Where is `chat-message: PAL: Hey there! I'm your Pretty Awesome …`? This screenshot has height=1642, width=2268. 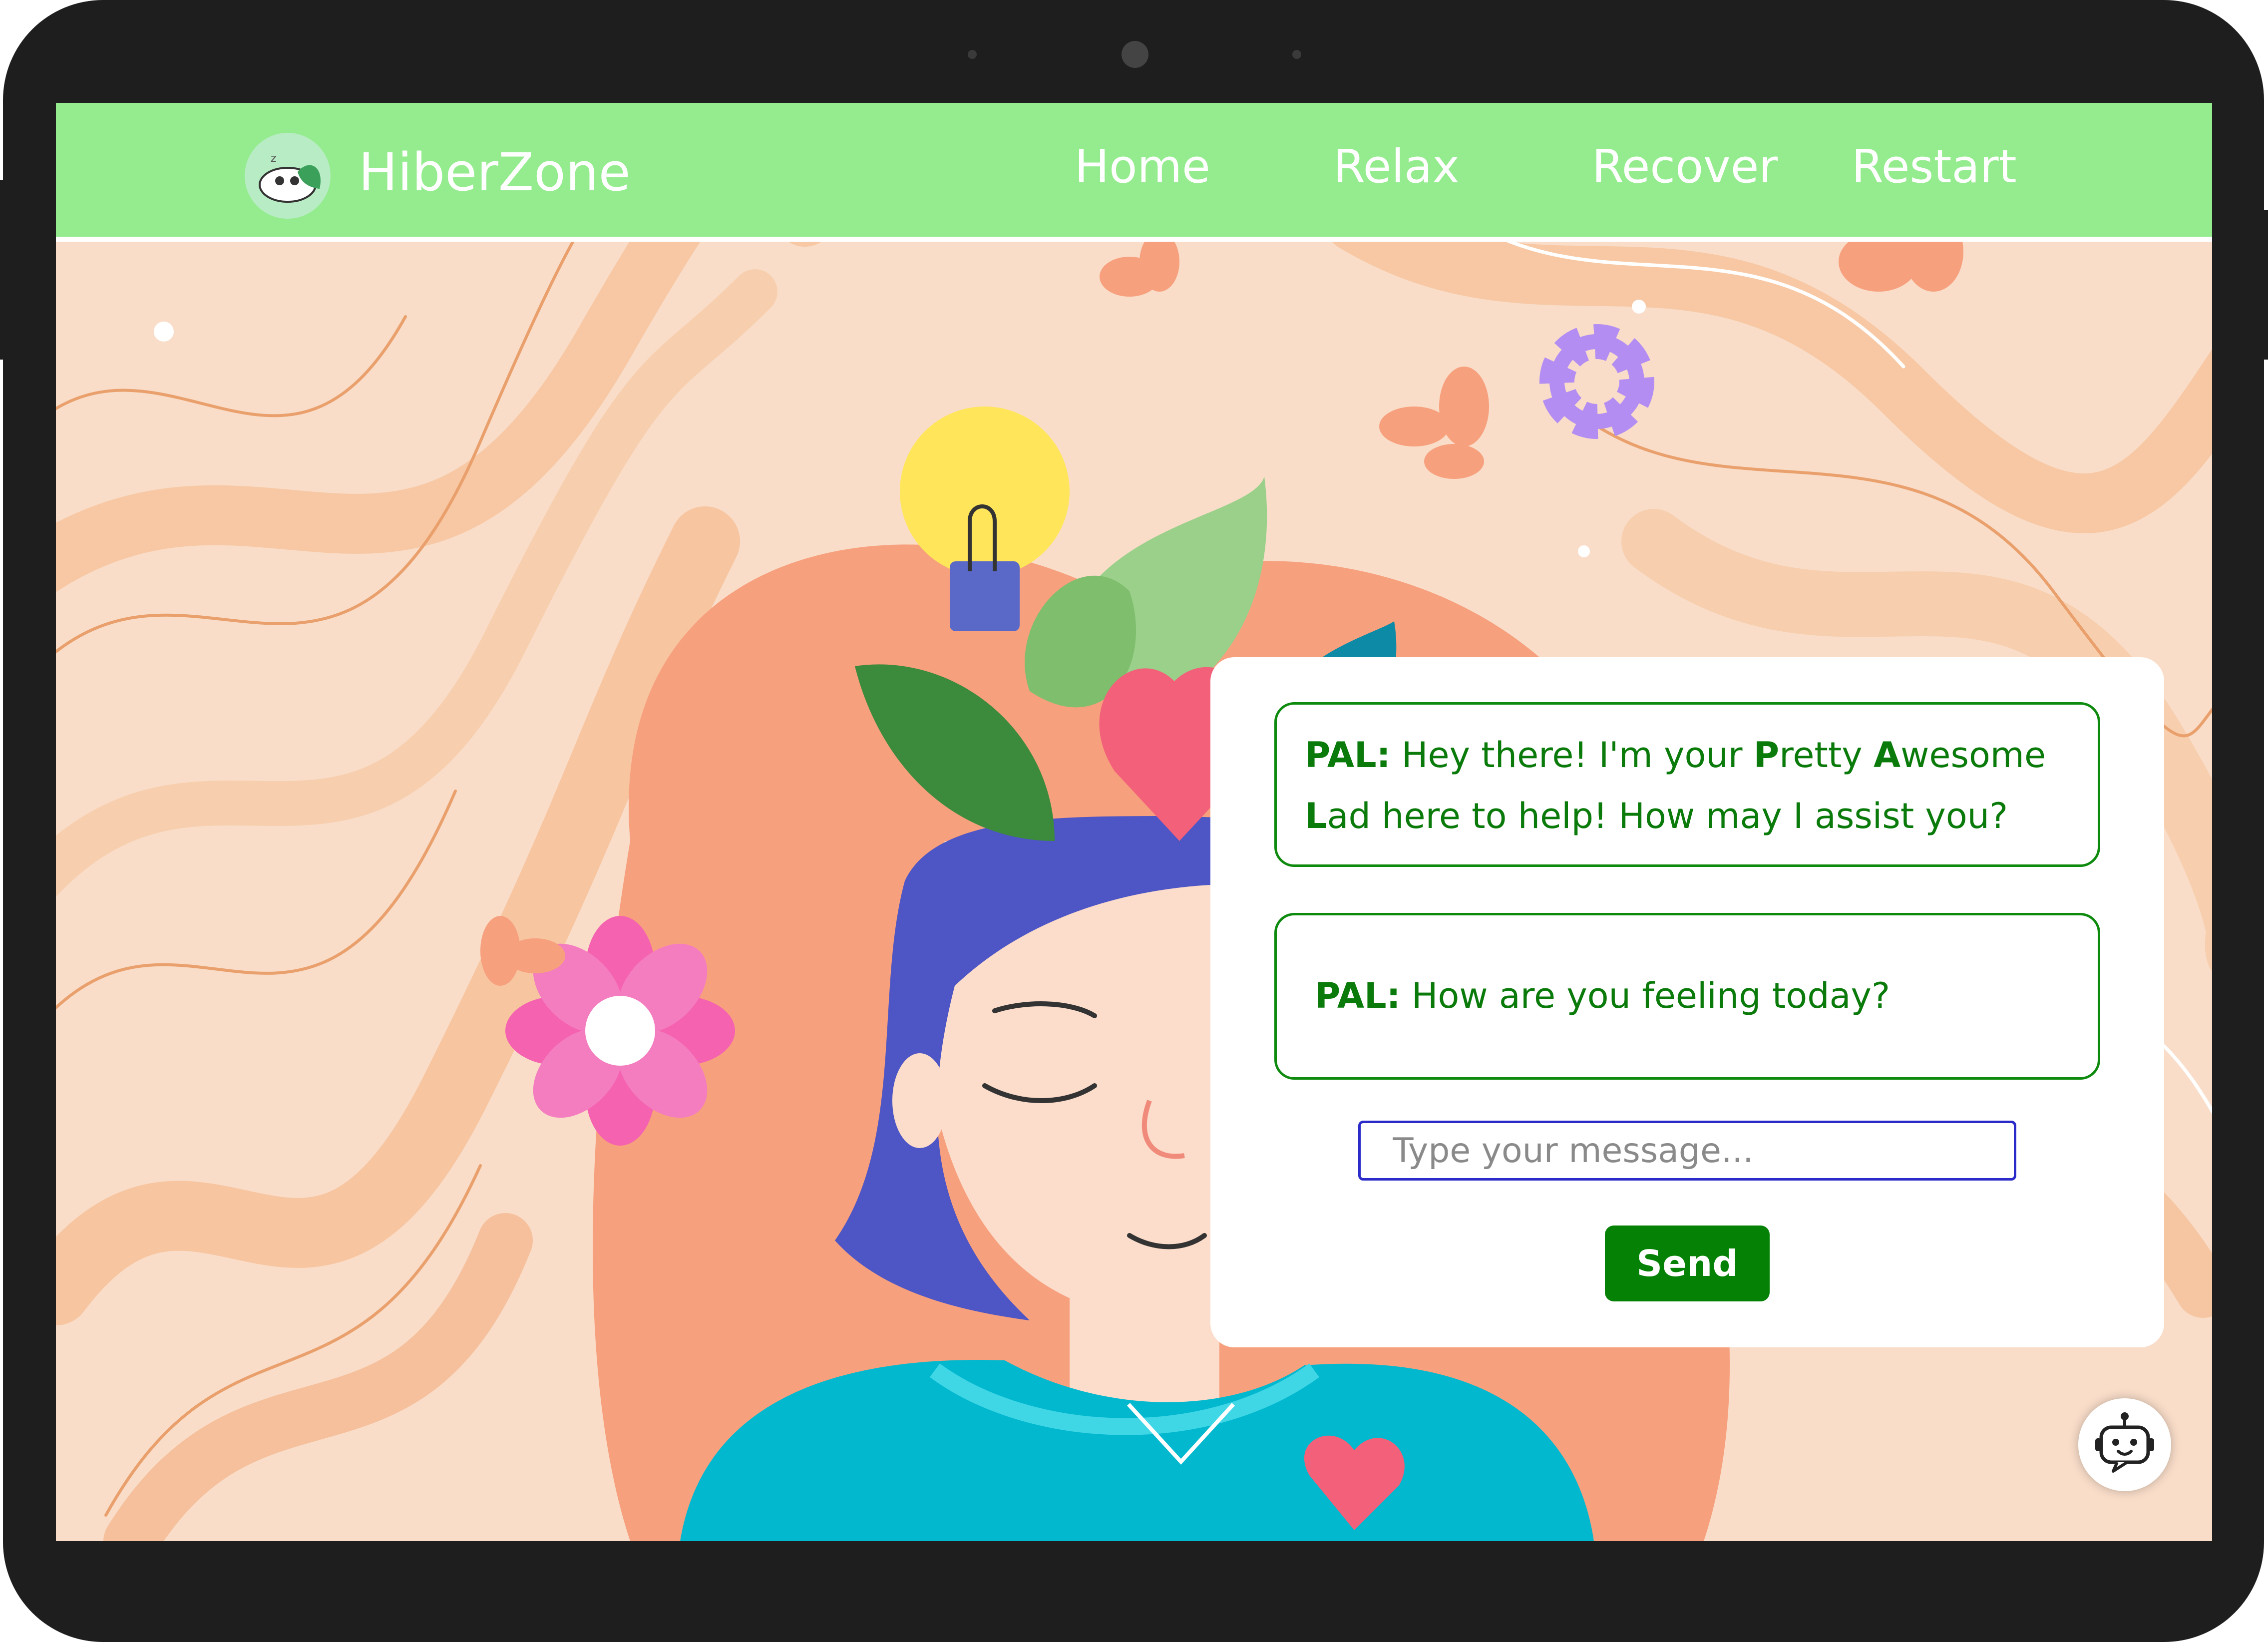
chat-message: PAL: Hey there! I'm your Pretty Awesome … is located at coordinates (1687, 784).